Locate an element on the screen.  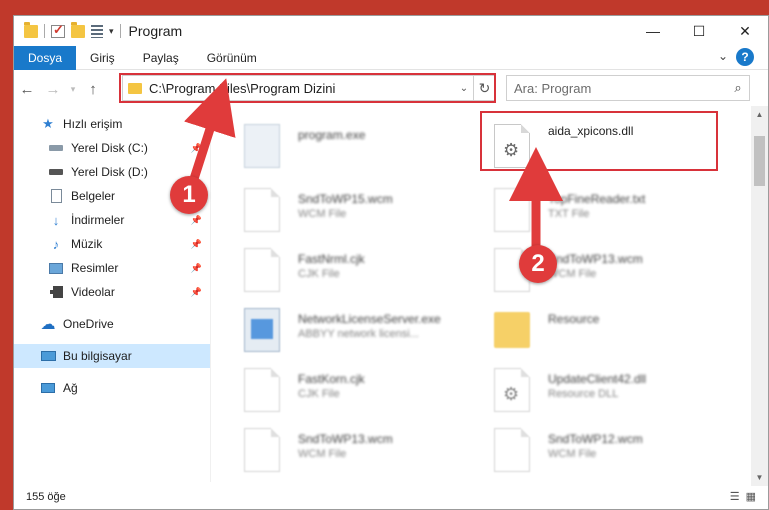
step-badge-2: 2 is located at coordinates (538, 264).